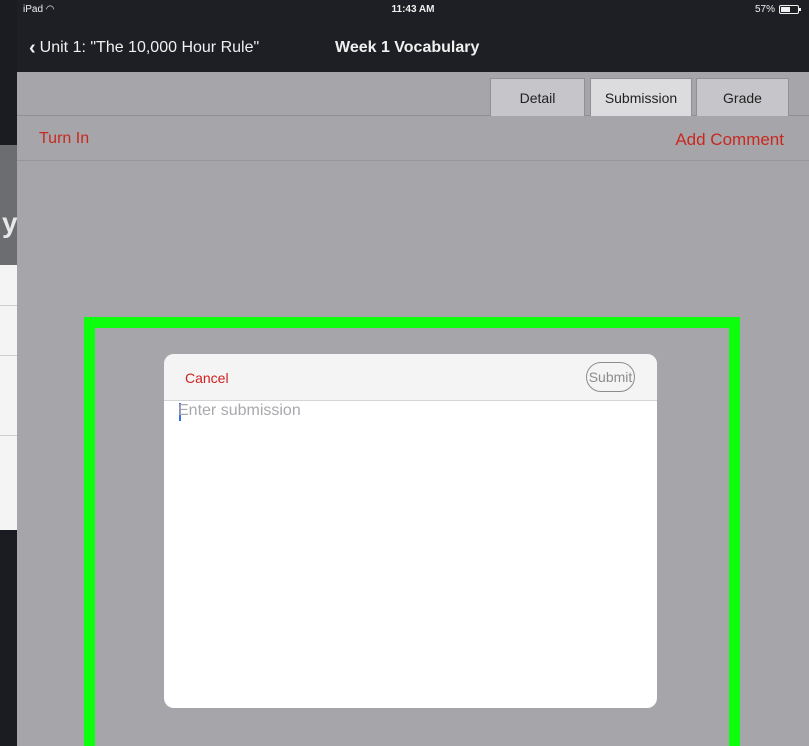 The height and width of the screenshot is (746, 809). I want to click on status-time: 11:43 AM, so click(413, 9).